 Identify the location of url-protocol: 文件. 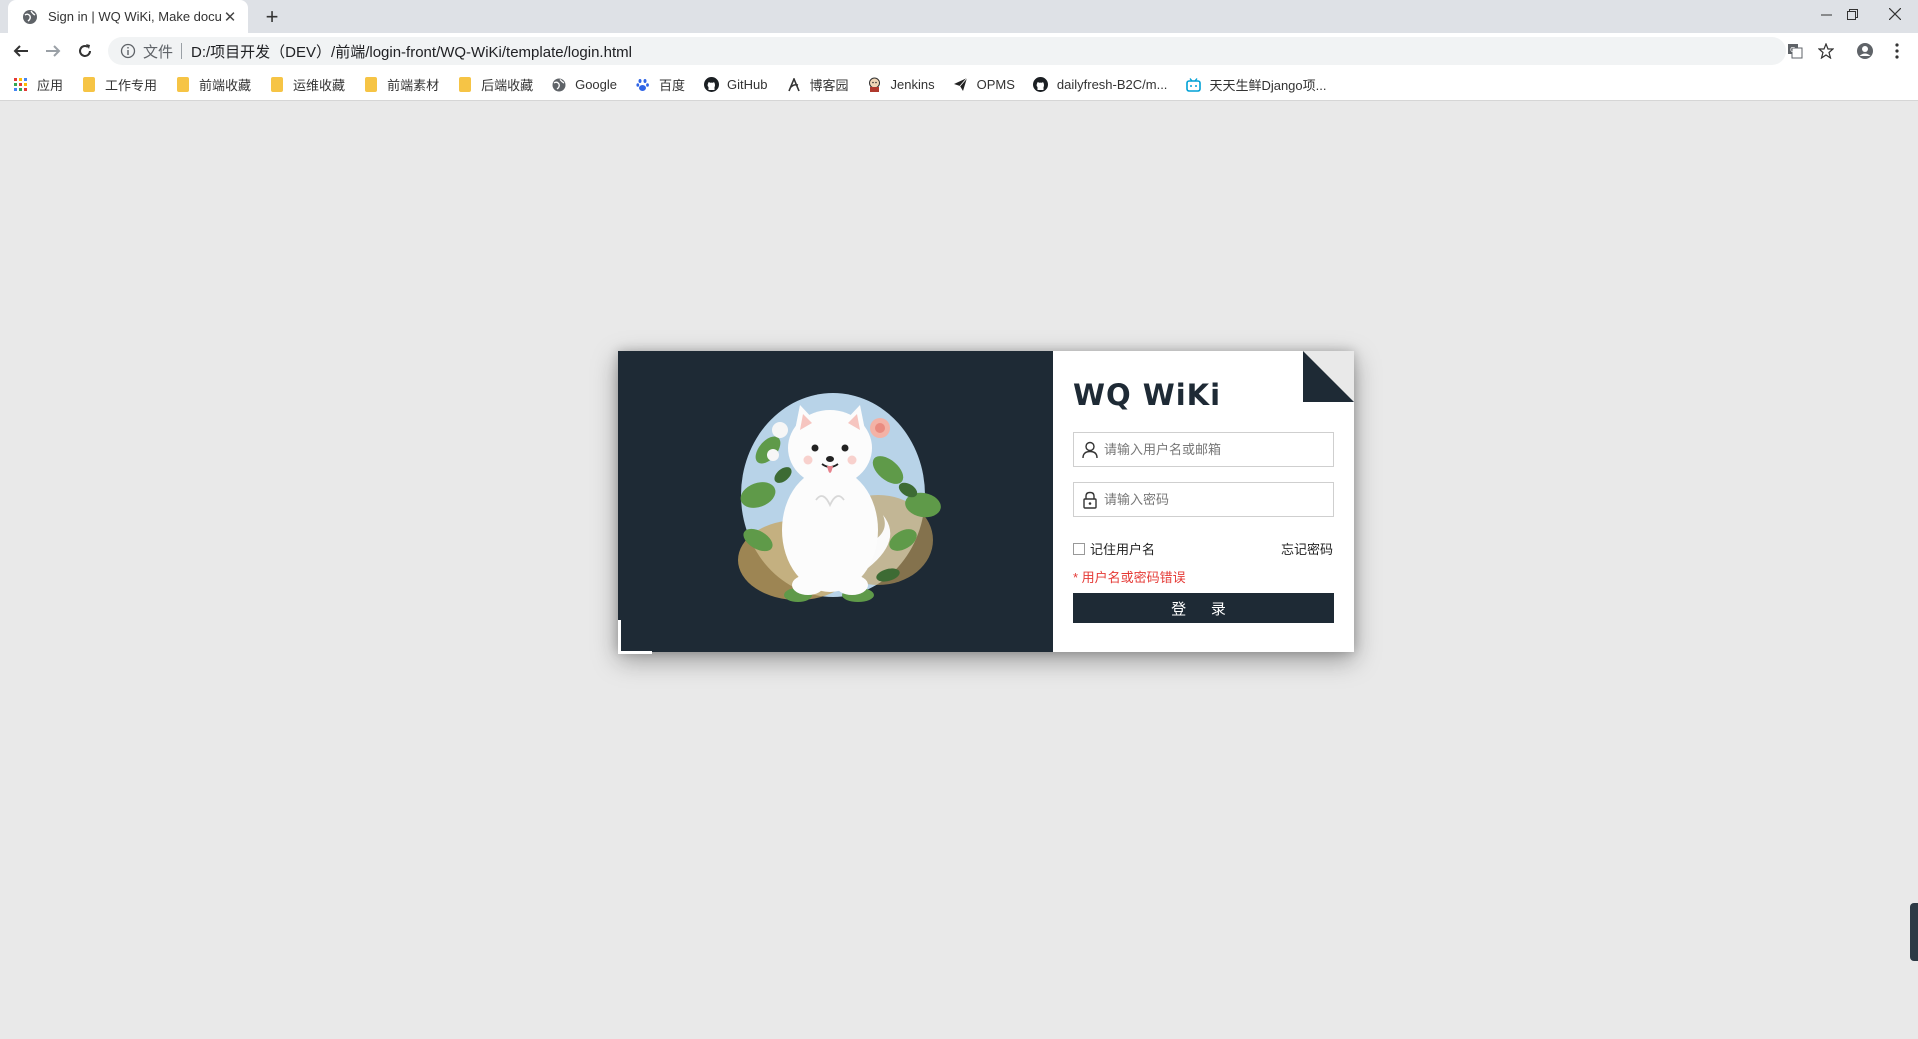
(158, 52).